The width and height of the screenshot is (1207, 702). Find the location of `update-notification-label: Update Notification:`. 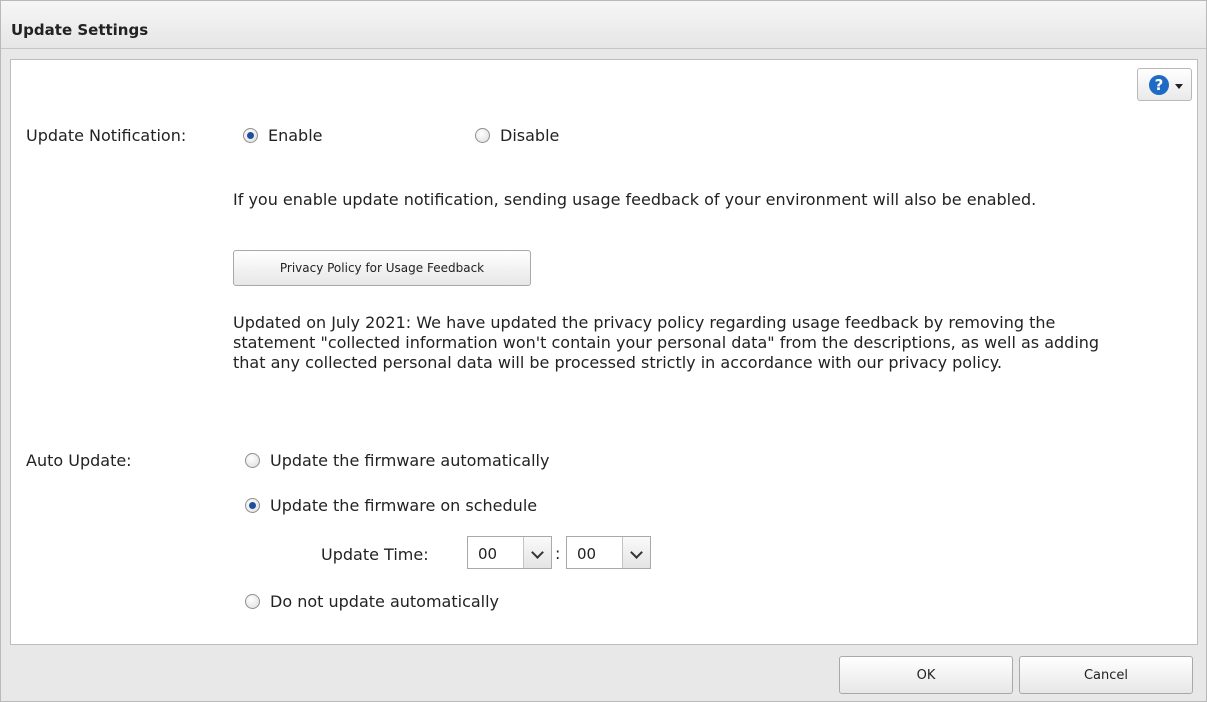

update-notification-label: Update Notification: is located at coordinates (106, 135).